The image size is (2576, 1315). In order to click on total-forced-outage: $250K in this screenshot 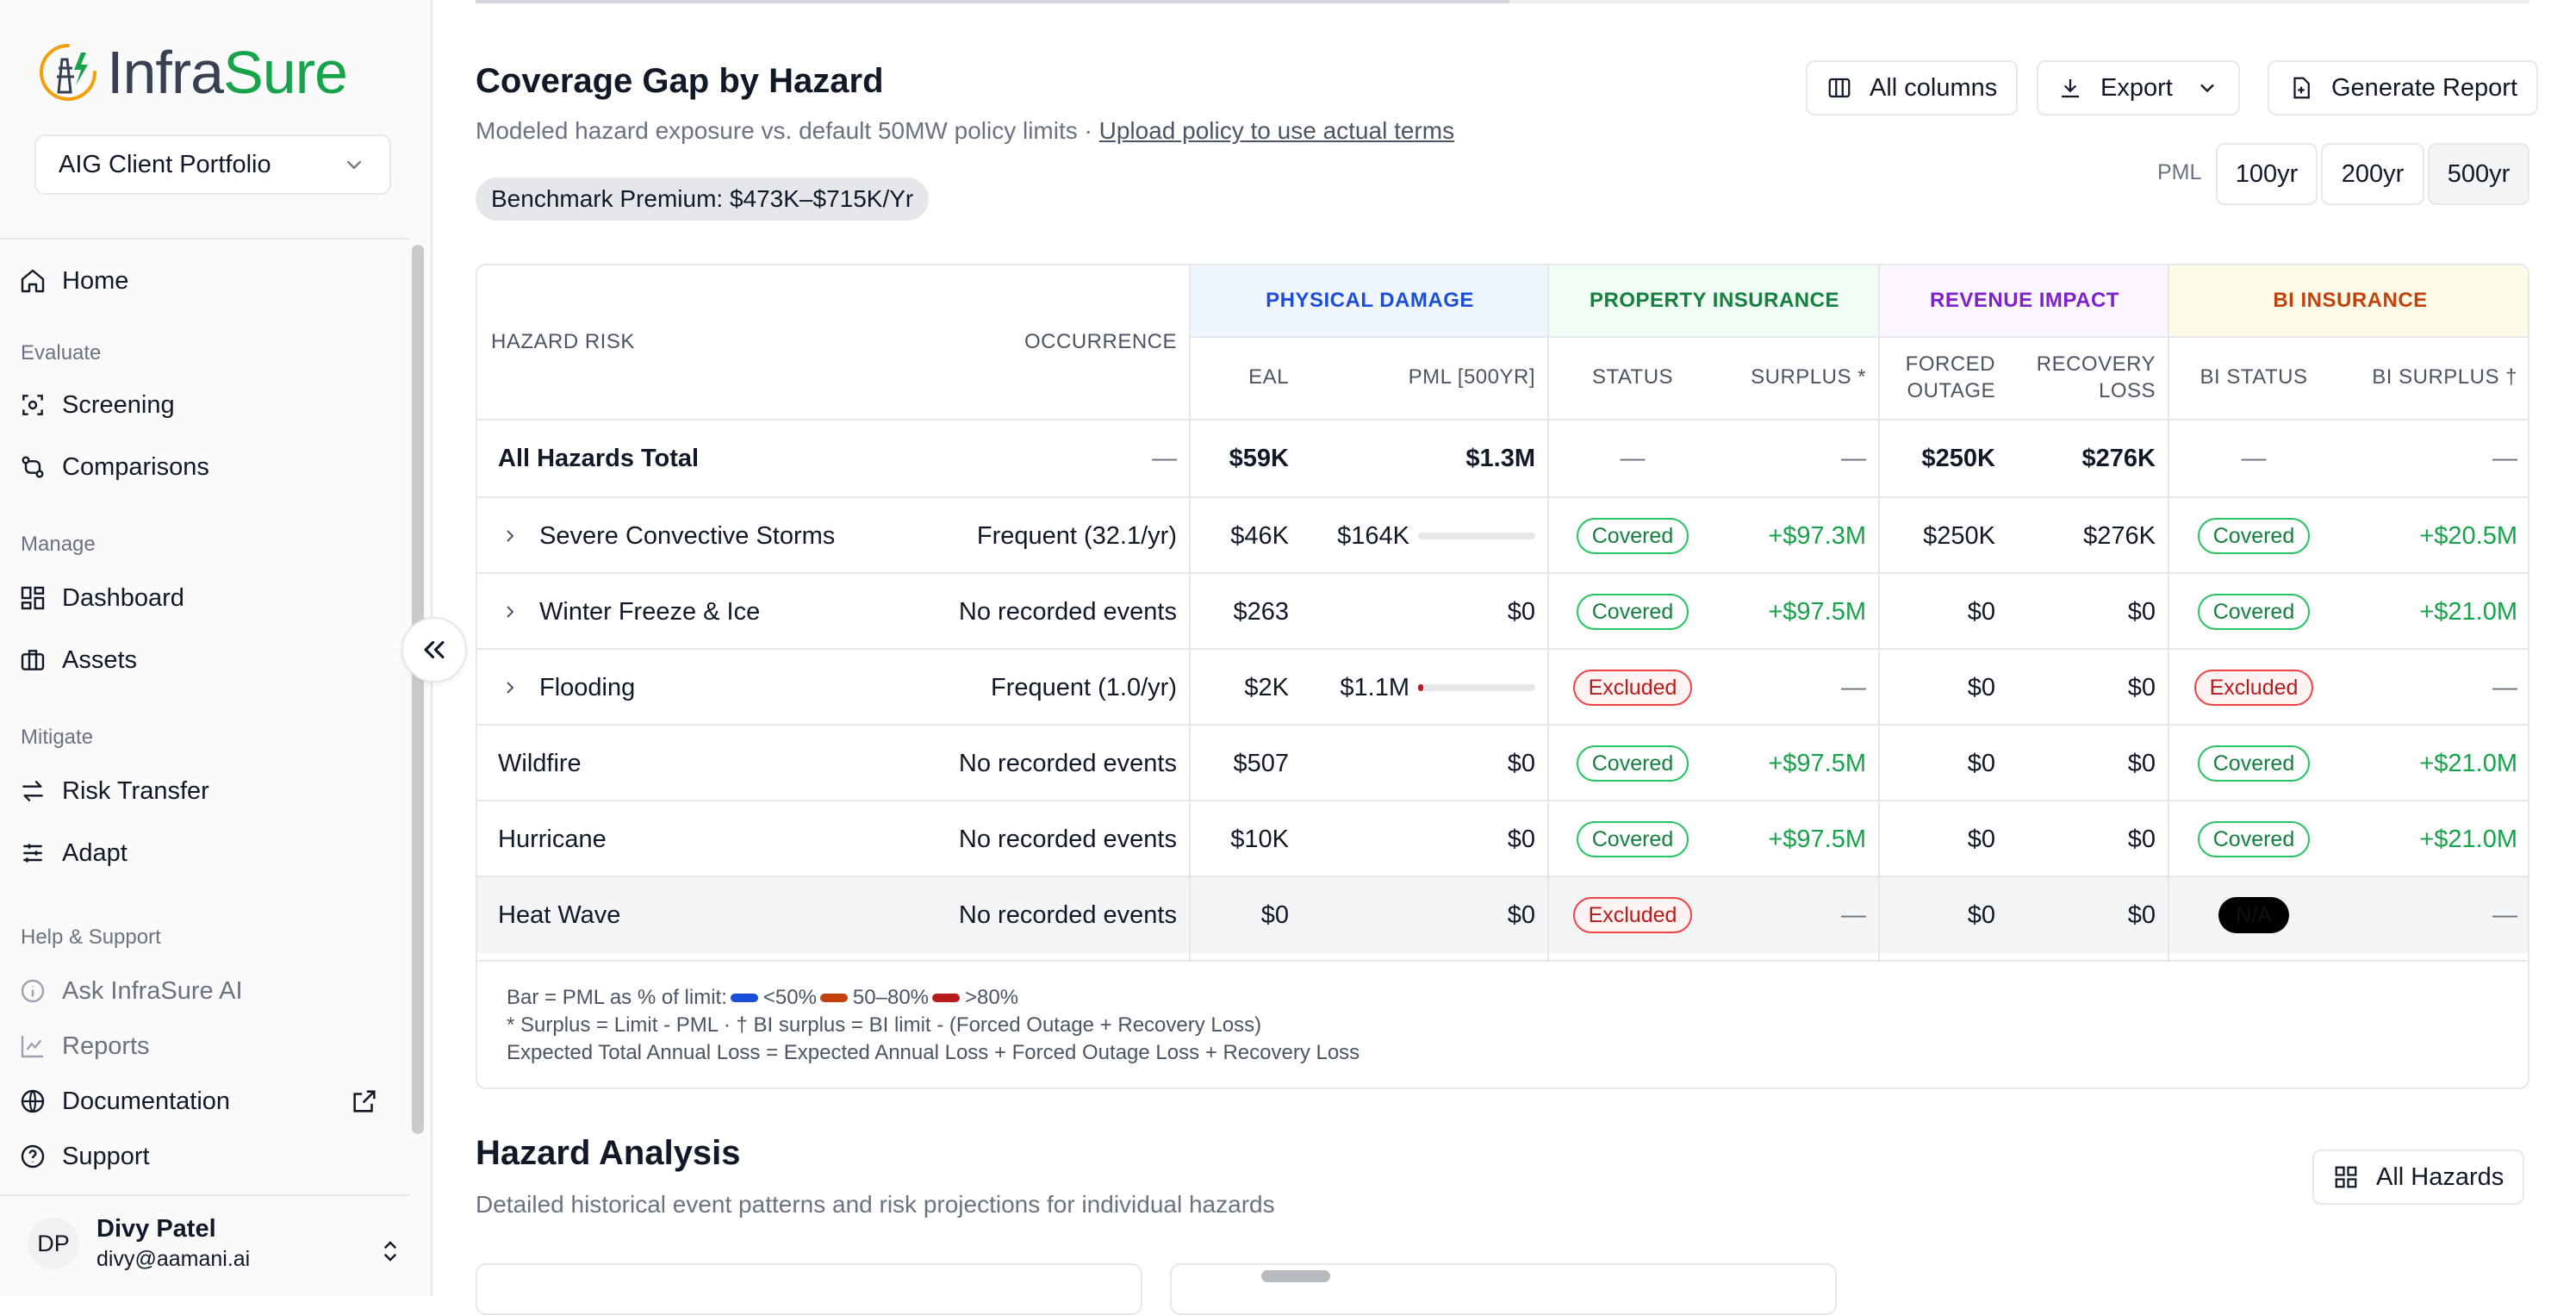, I will do `click(1958, 458)`.